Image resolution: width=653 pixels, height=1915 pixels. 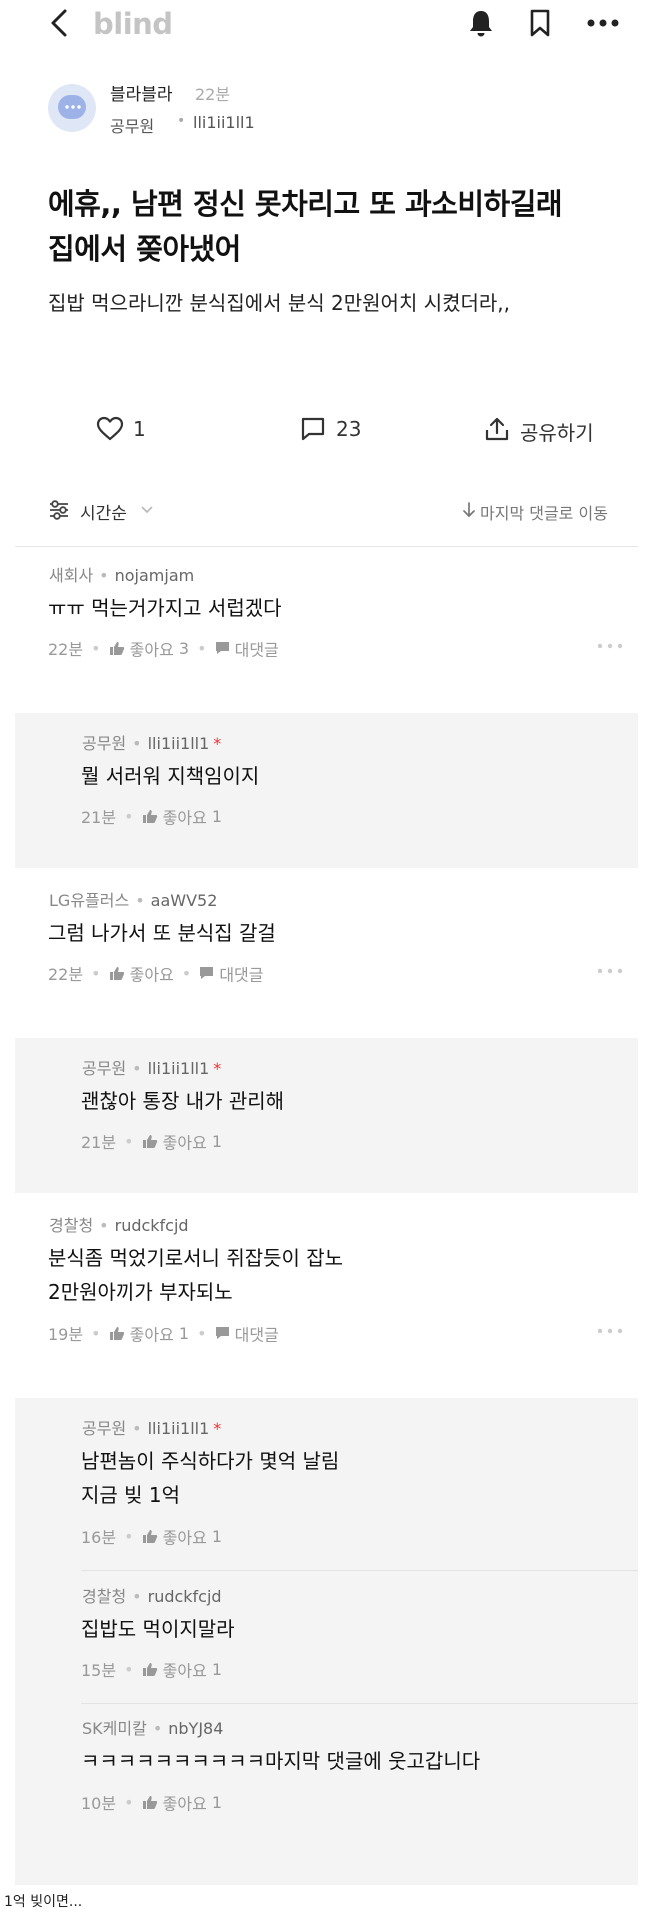 What do you see at coordinates (279, 303) in the screenshot?
I see `post-body: 집밥 먹으라니깐 분식집에서 분식 2만원어치 시켰더라,,` at bounding box center [279, 303].